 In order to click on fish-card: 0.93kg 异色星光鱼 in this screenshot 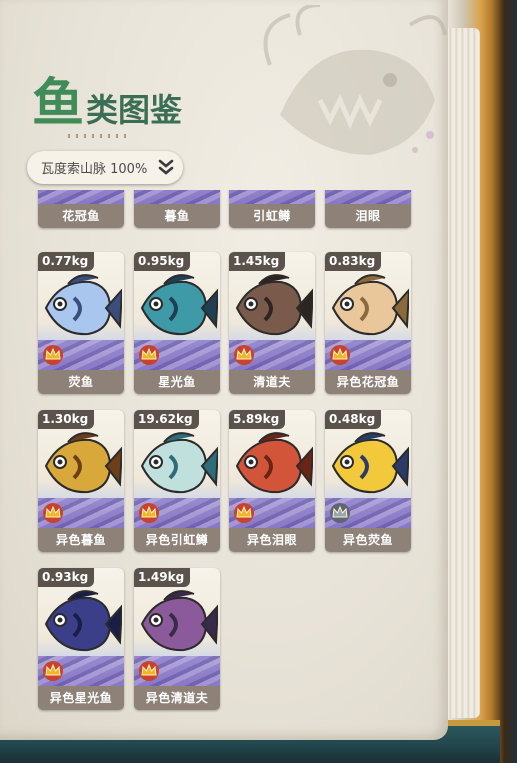, I will do `click(81, 639)`.